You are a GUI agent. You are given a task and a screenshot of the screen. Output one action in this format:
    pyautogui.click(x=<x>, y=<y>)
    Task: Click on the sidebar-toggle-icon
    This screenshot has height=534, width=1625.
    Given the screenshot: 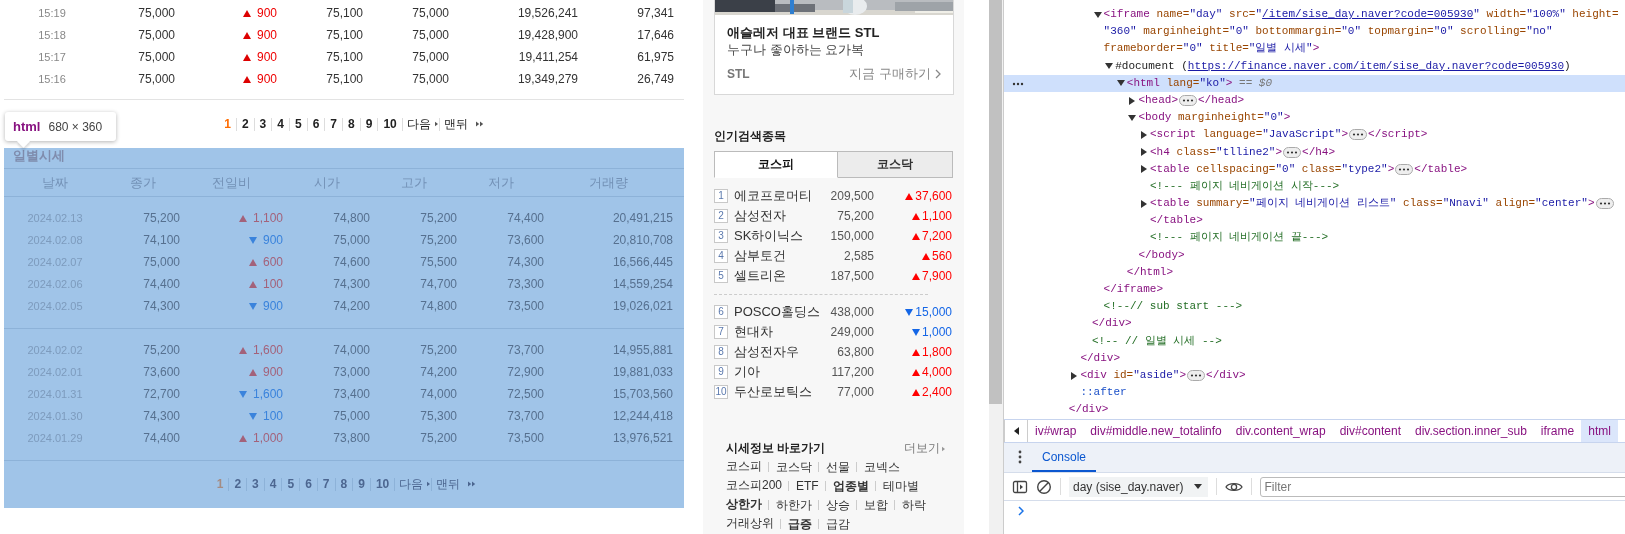 What is the action you would take?
    pyautogui.click(x=1020, y=486)
    